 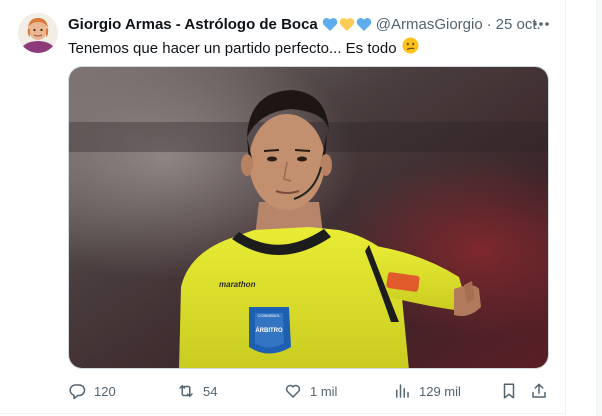 I want to click on heart-icon, so click(x=293, y=391).